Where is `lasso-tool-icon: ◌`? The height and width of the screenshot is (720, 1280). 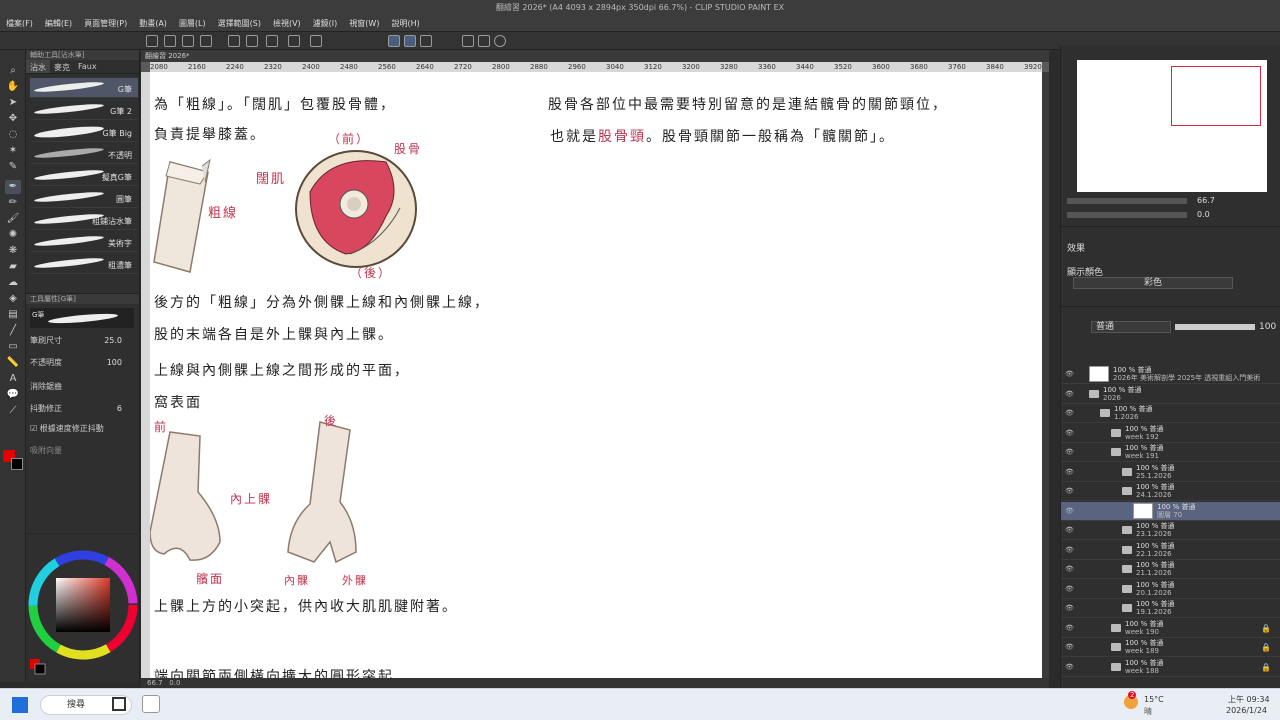 lasso-tool-icon: ◌ is located at coordinates (13, 135).